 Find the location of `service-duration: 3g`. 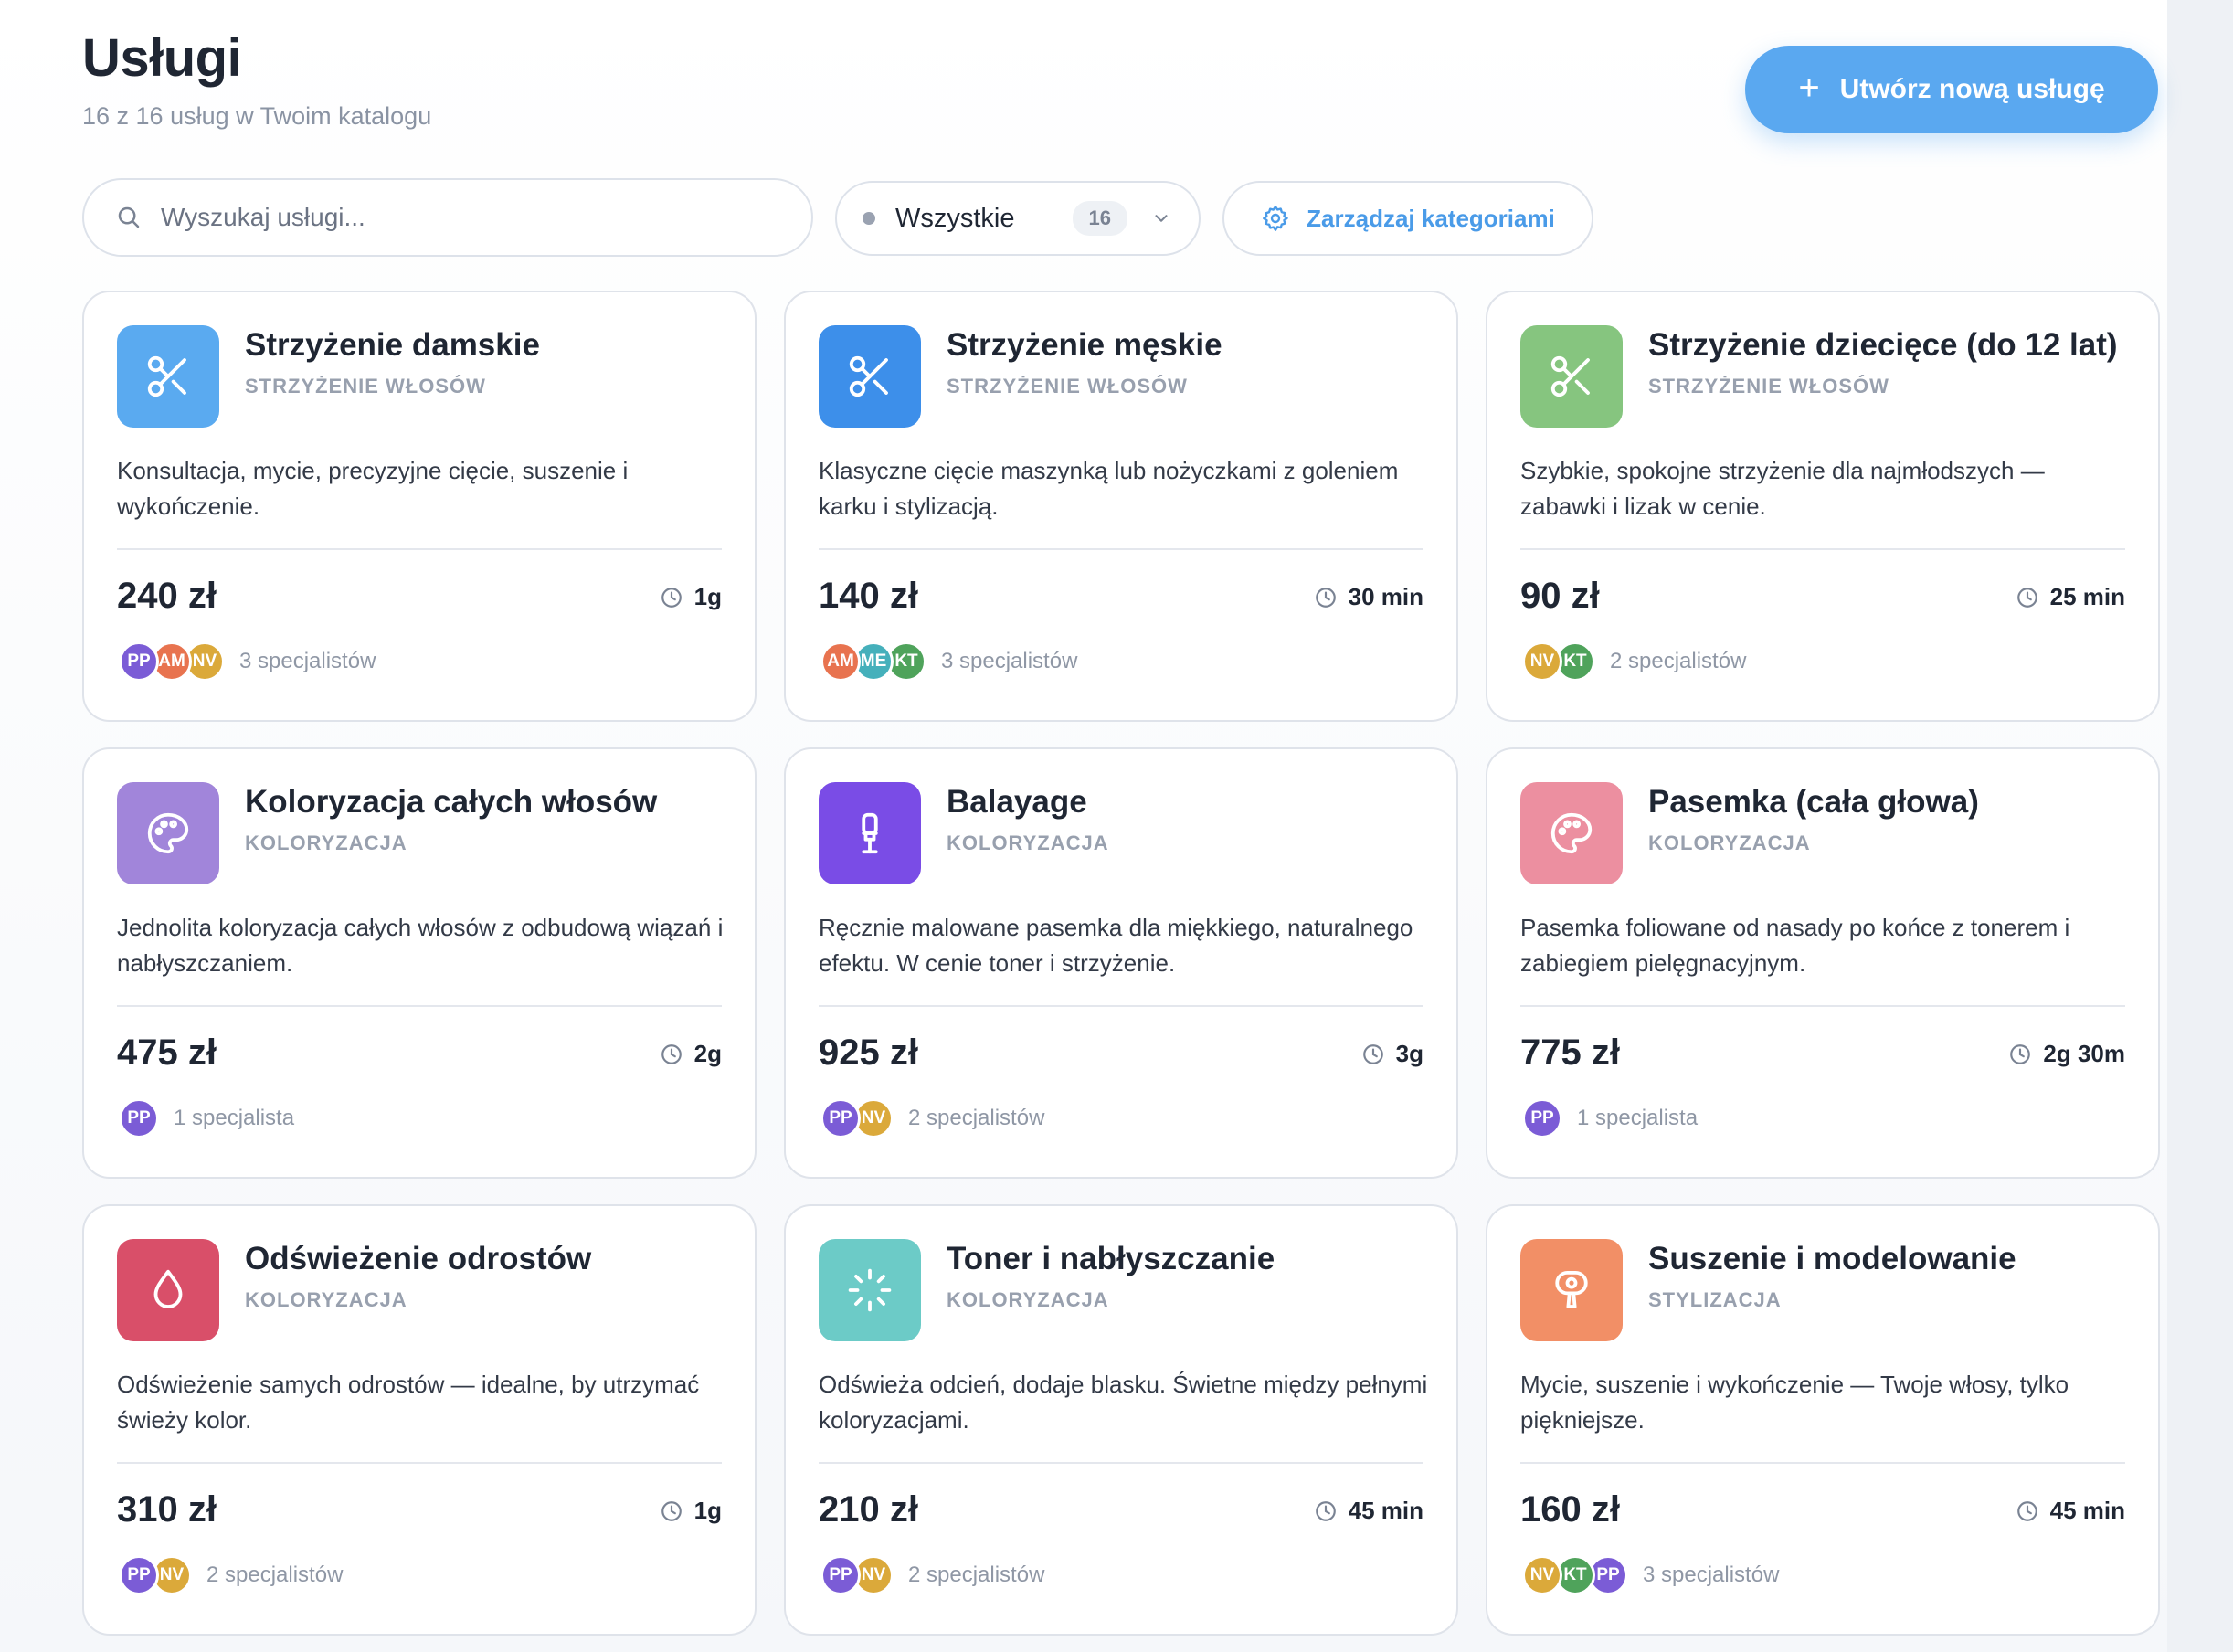

service-duration: 3g is located at coordinates (1392, 1054).